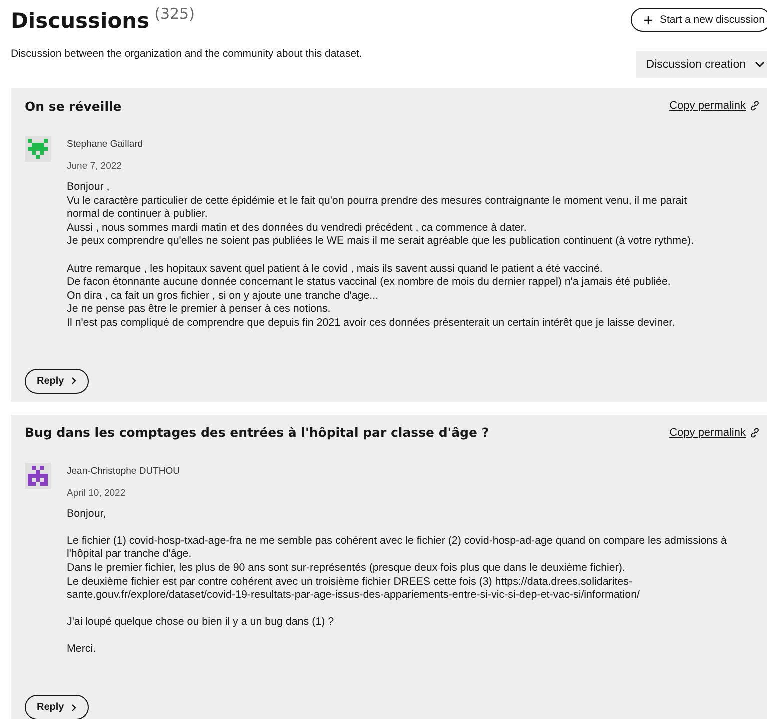 The height and width of the screenshot is (719, 767). What do you see at coordinates (80, 21) in the screenshot?
I see `page-title: Discussions` at bounding box center [80, 21].